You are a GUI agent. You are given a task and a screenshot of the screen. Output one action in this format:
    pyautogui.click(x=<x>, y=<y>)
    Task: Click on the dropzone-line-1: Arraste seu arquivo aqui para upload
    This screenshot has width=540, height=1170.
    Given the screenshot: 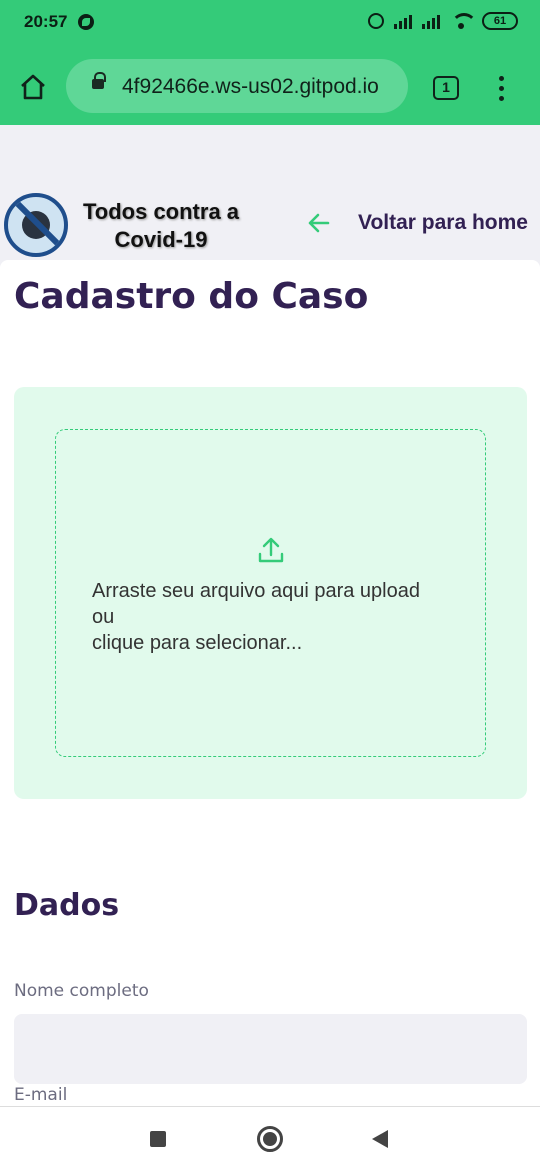 What is the action you would take?
    pyautogui.click(x=256, y=591)
    